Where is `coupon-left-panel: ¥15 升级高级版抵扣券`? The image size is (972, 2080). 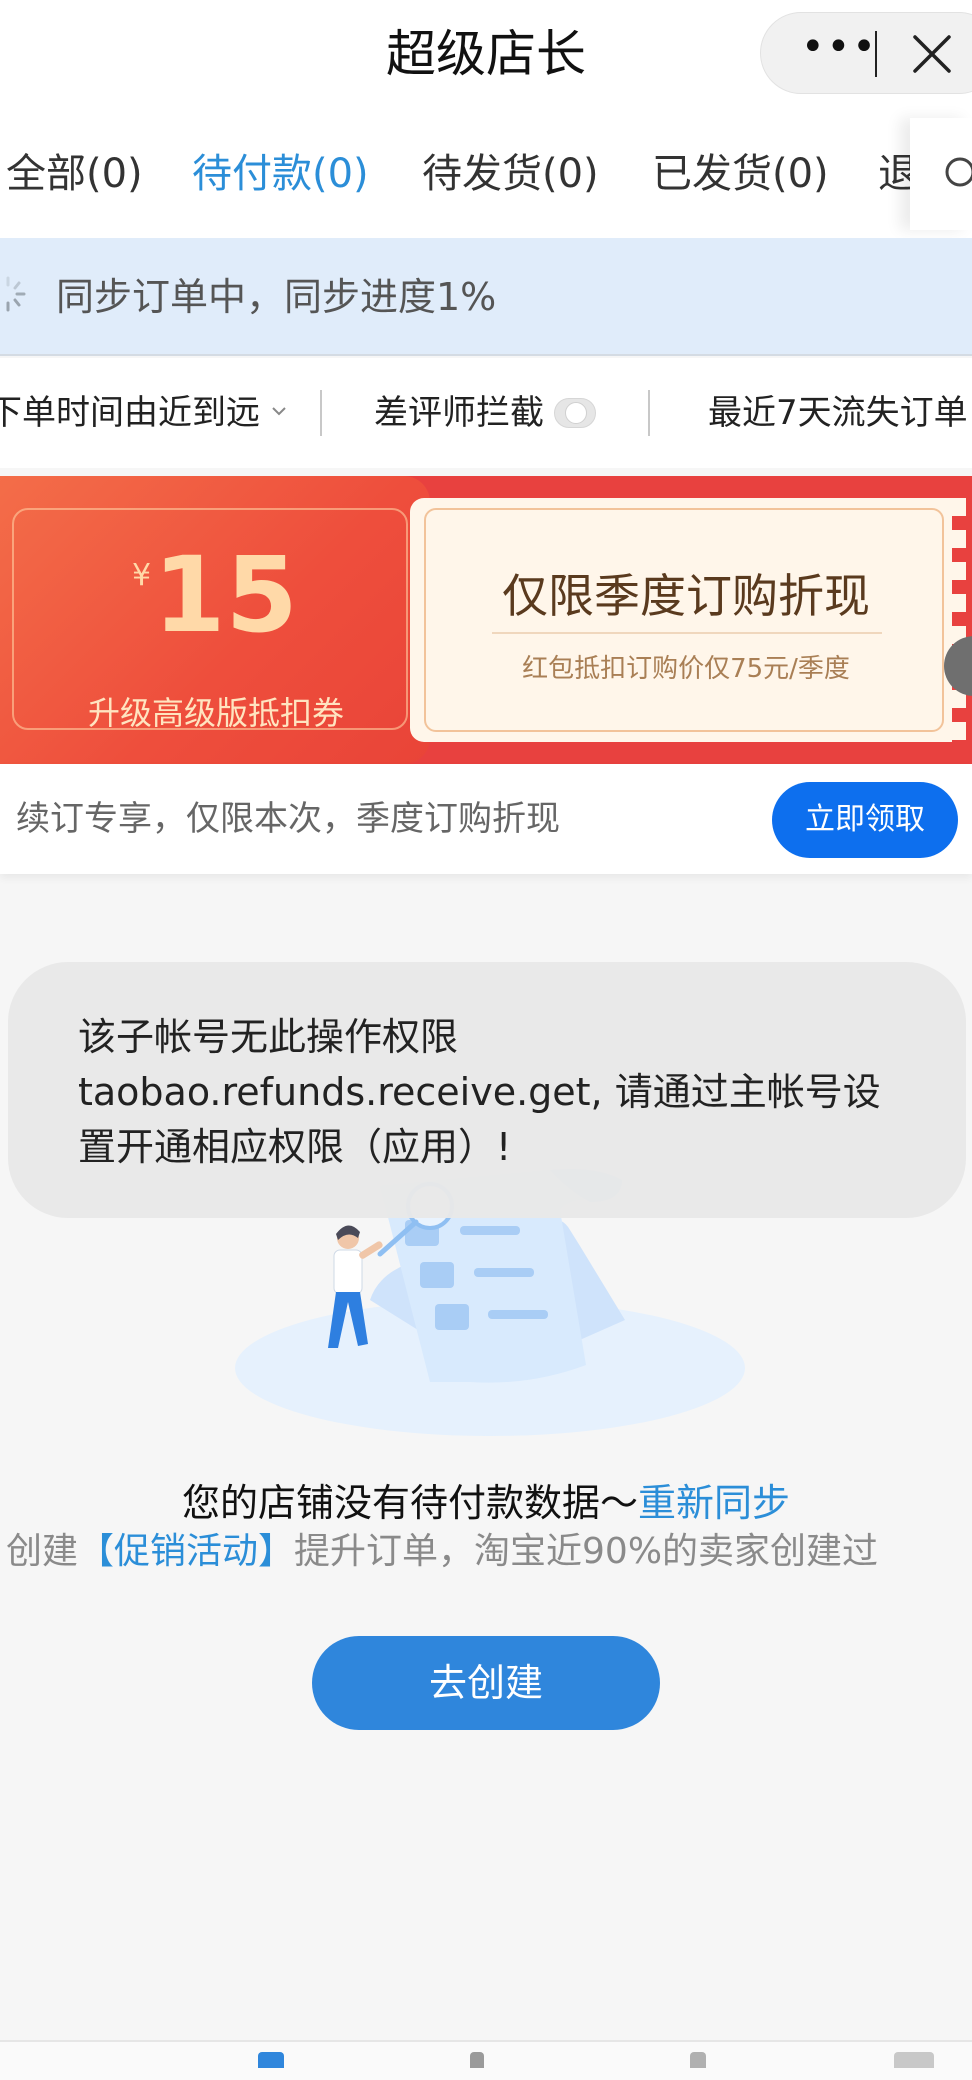 coupon-left-panel: ¥15 升级高级版抵扣券 is located at coordinates (215, 620).